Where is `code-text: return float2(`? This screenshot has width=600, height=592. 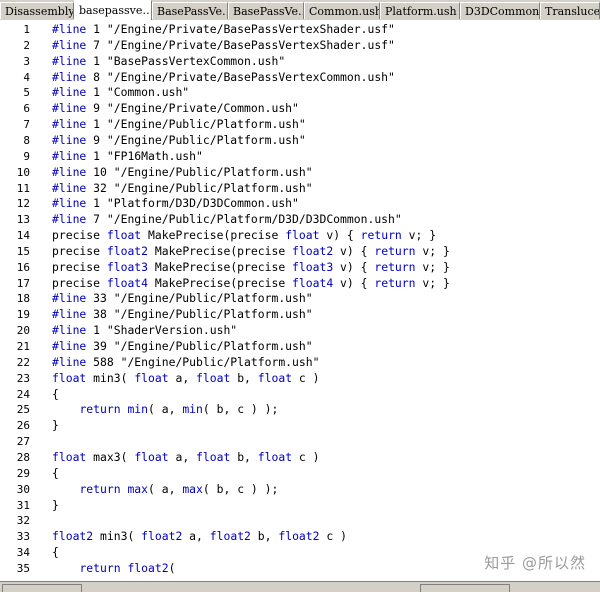
code-text: return float2( is located at coordinates (127, 567).